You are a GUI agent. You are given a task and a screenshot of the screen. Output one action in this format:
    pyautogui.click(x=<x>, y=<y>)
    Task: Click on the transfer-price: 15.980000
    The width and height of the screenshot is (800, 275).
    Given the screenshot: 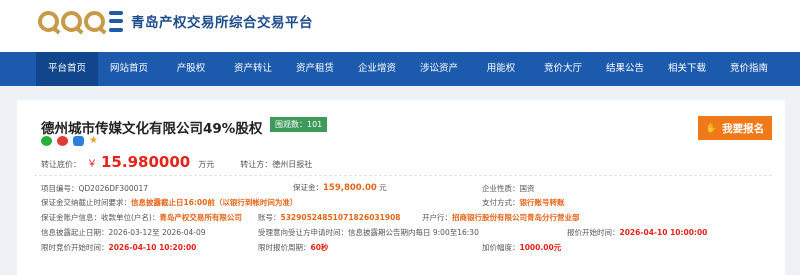 What is the action you would take?
    pyautogui.click(x=146, y=162)
    